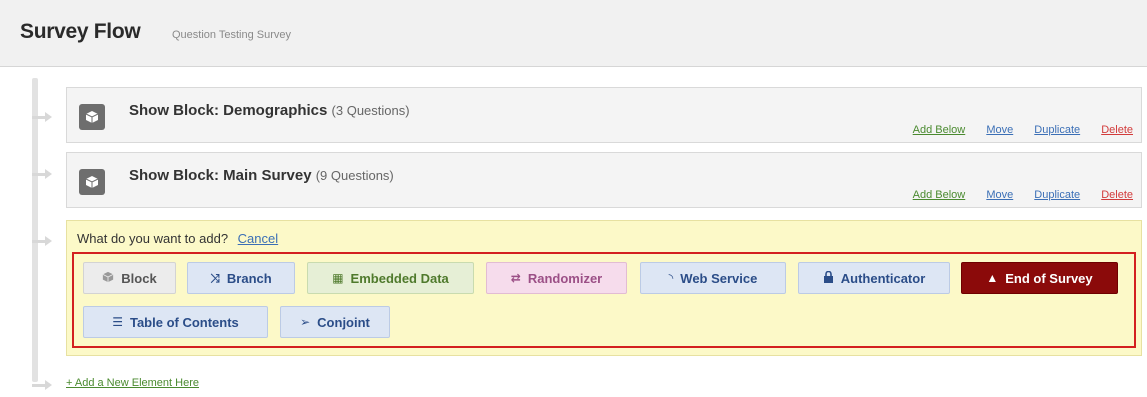 This screenshot has width=1147, height=397. Describe the element at coordinates (139, 278) in the screenshot. I see `option-label: Block` at that location.